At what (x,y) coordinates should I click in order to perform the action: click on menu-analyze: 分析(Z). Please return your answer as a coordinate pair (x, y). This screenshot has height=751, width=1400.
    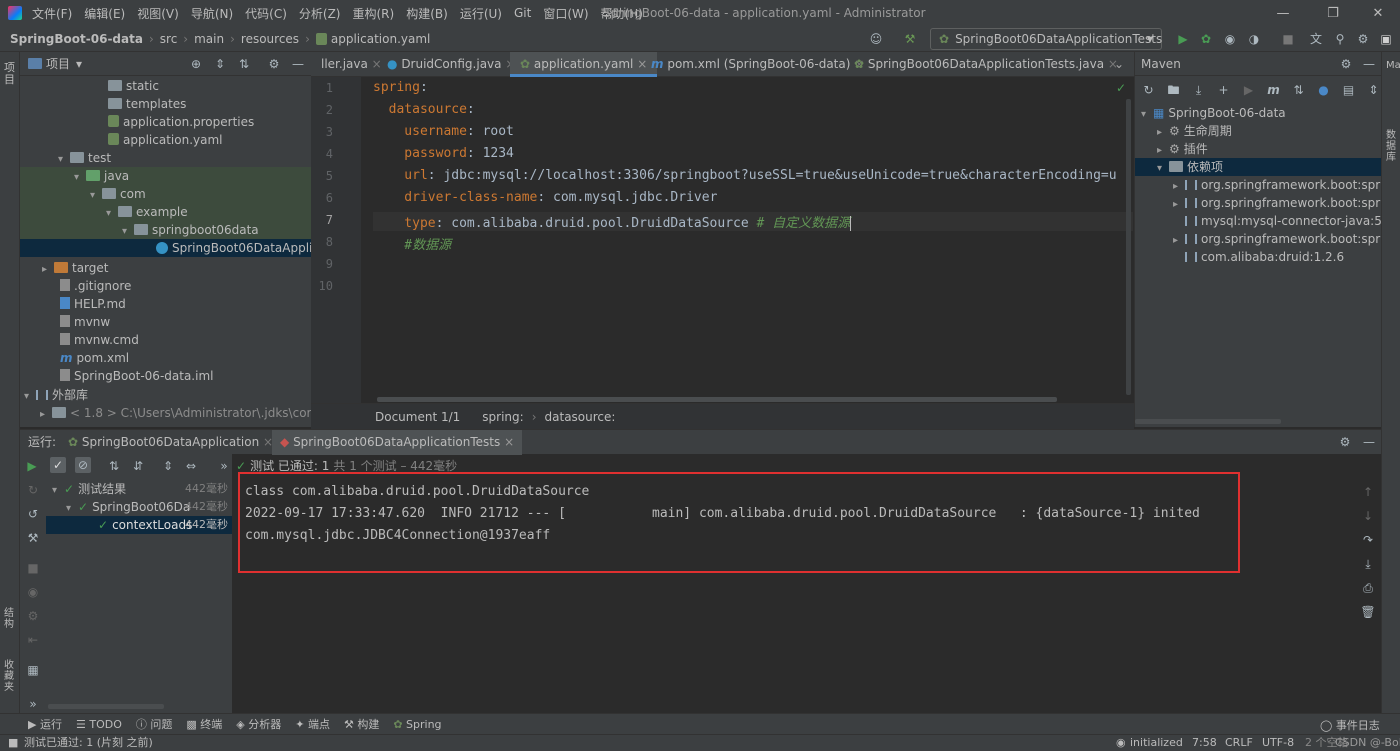
    Looking at the image, I should click on (320, 13).